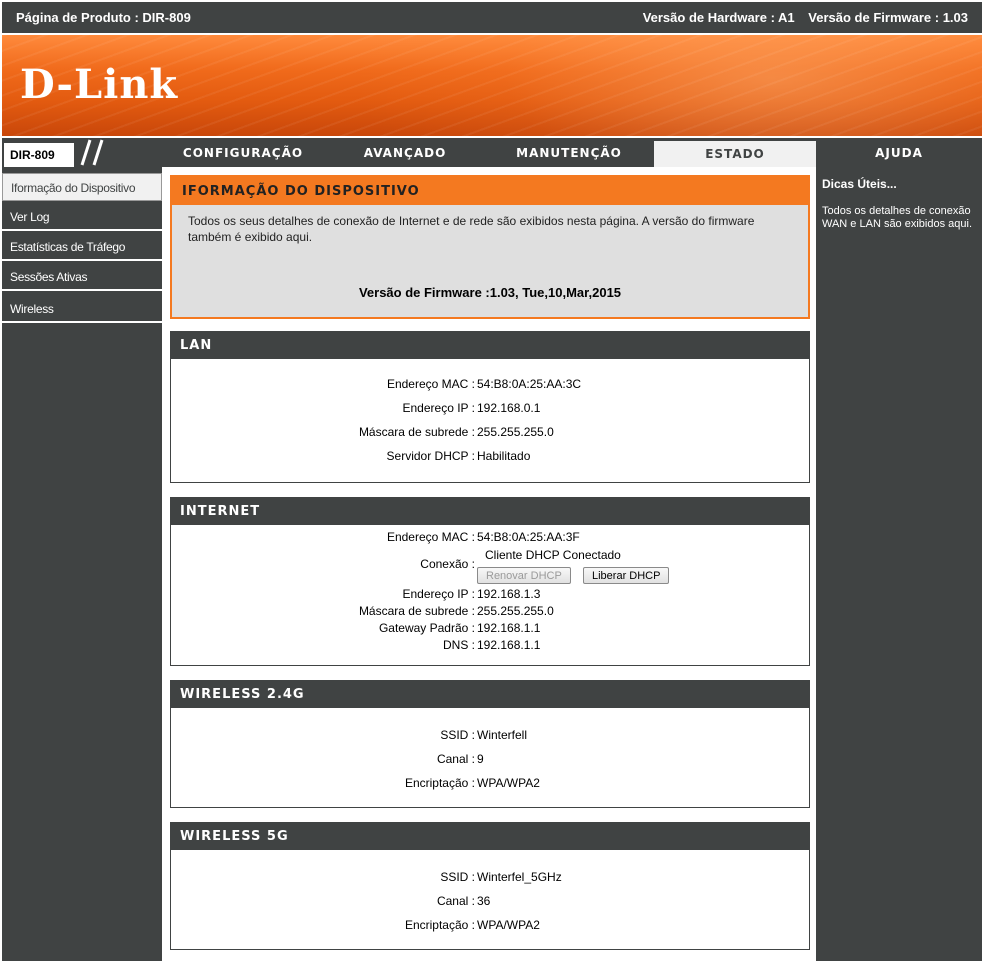 This screenshot has height=961, width=984. Describe the element at coordinates (82, 277) in the screenshot. I see `sidebar-item-active-sessions: Sessões Ativas` at that location.